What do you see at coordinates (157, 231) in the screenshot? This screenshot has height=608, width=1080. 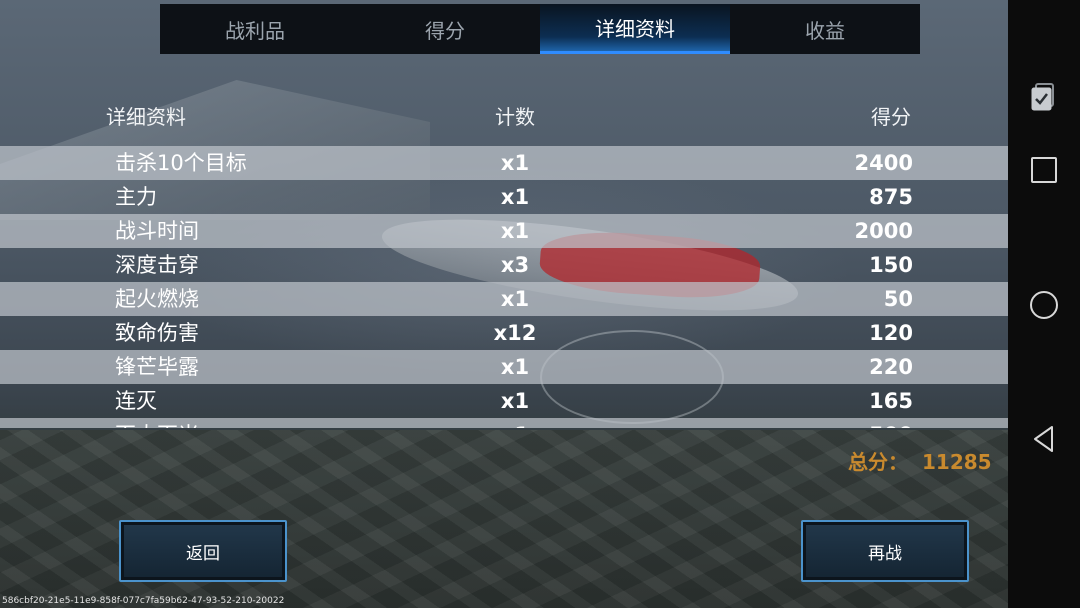 I see `row-name: 战斗时间` at bounding box center [157, 231].